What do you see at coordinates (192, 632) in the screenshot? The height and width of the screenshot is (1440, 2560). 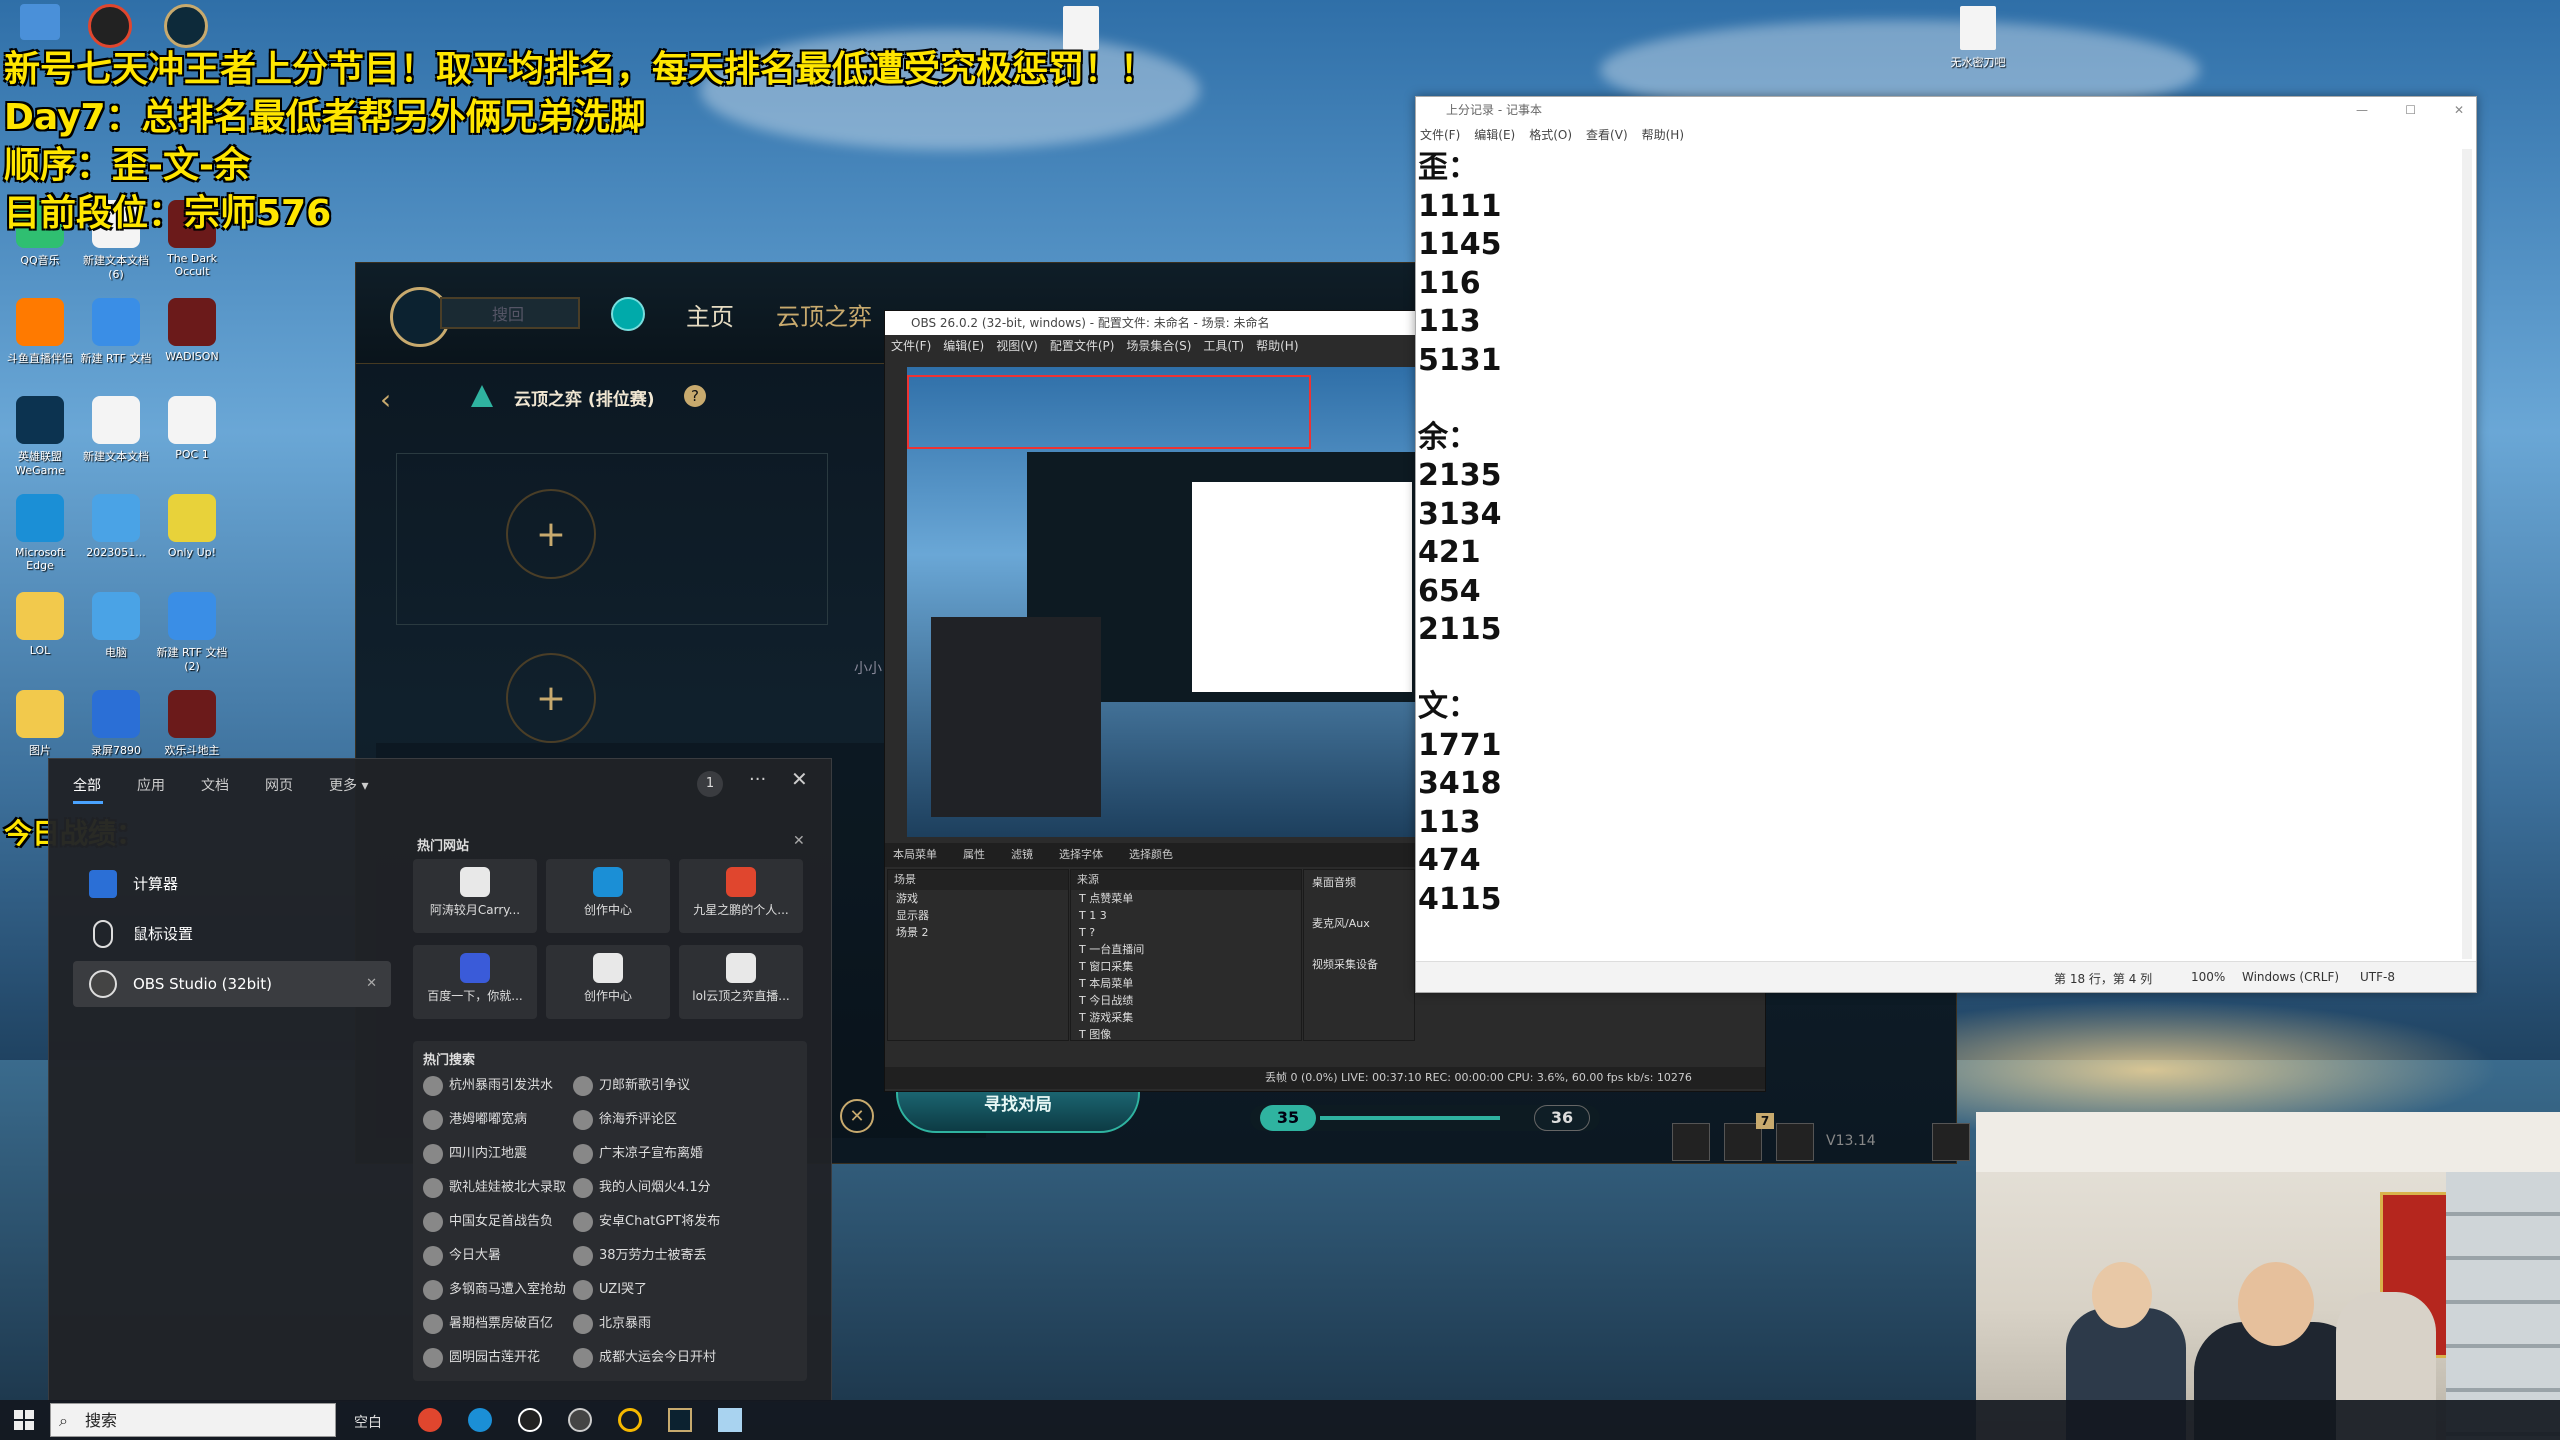 I see `desktop-icon: 新建 RTF 文档 (2)` at bounding box center [192, 632].